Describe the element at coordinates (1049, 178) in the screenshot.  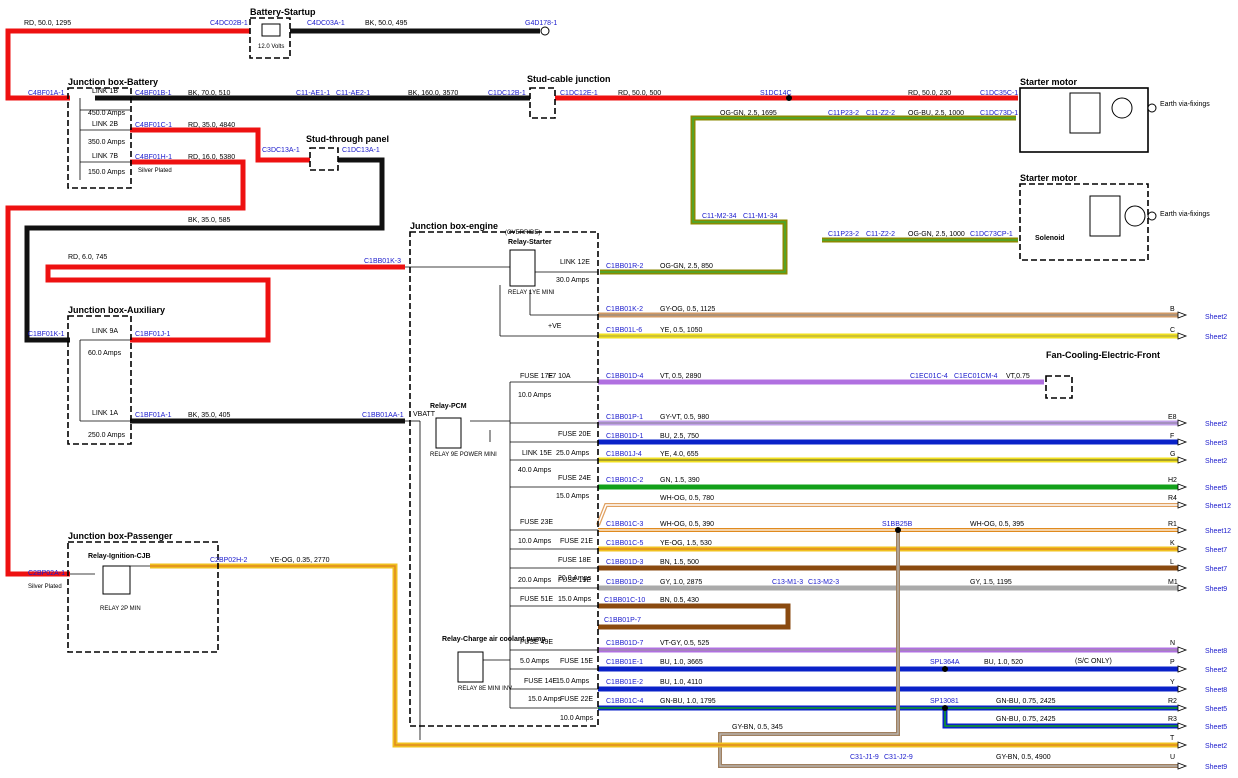
I see `starter2-title: Starter motor` at that location.